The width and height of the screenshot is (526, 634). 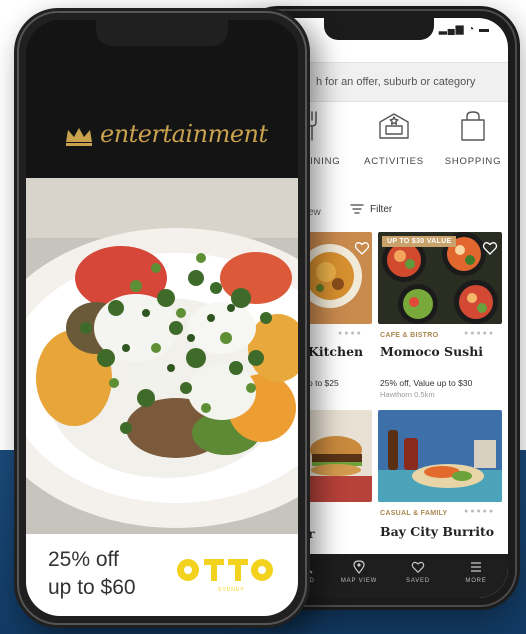 What do you see at coordinates (83, 559) in the screenshot?
I see `promo-discount: 25% off` at bounding box center [83, 559].